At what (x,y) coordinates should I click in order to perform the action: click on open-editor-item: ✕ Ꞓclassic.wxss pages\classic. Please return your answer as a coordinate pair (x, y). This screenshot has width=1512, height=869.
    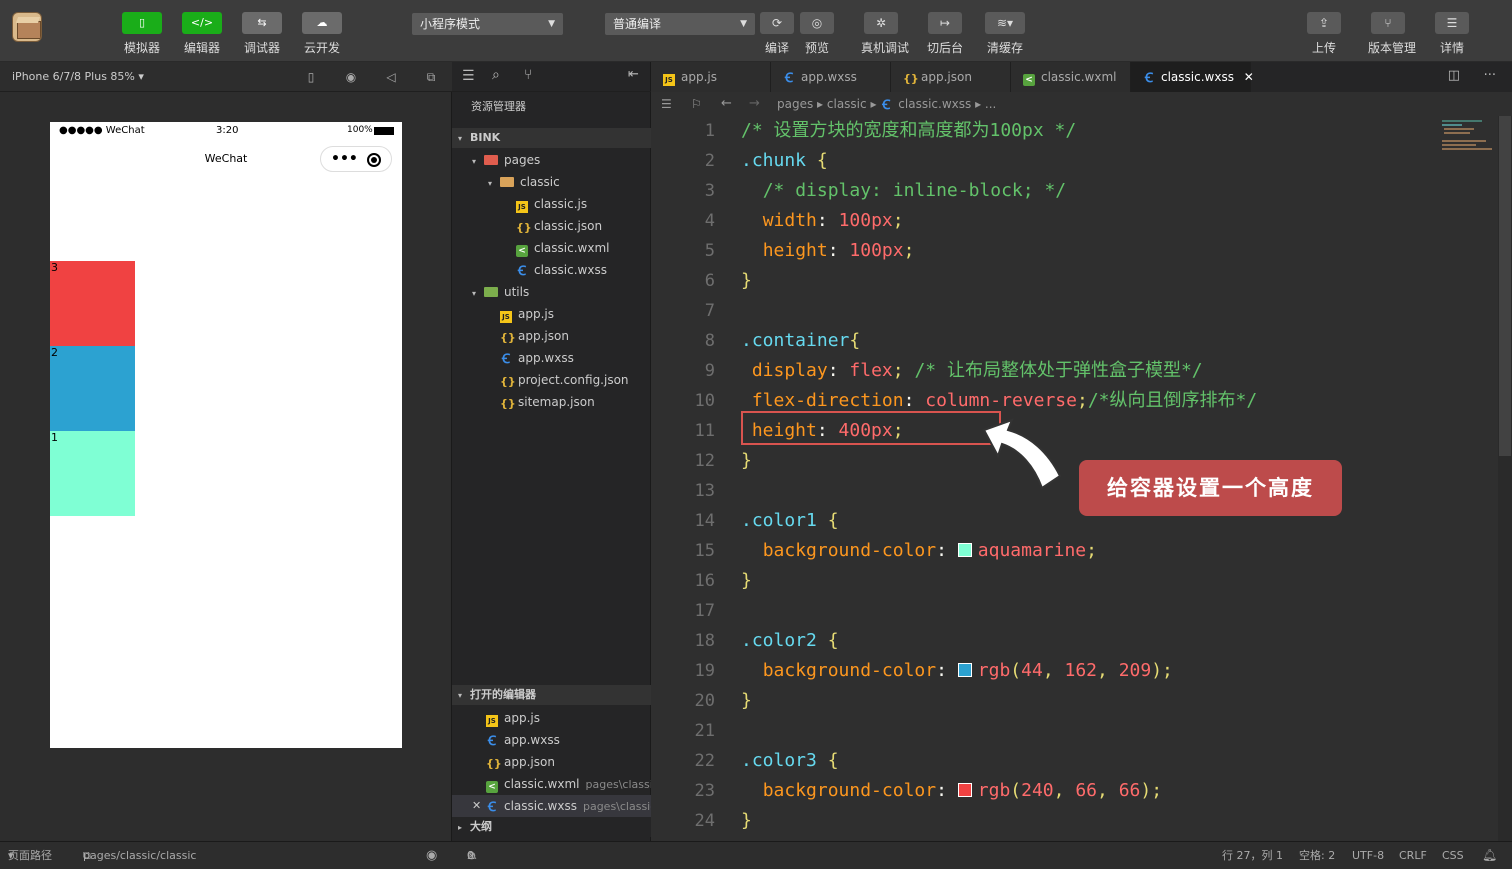
    Looking at the image, I should click on (554, 806).